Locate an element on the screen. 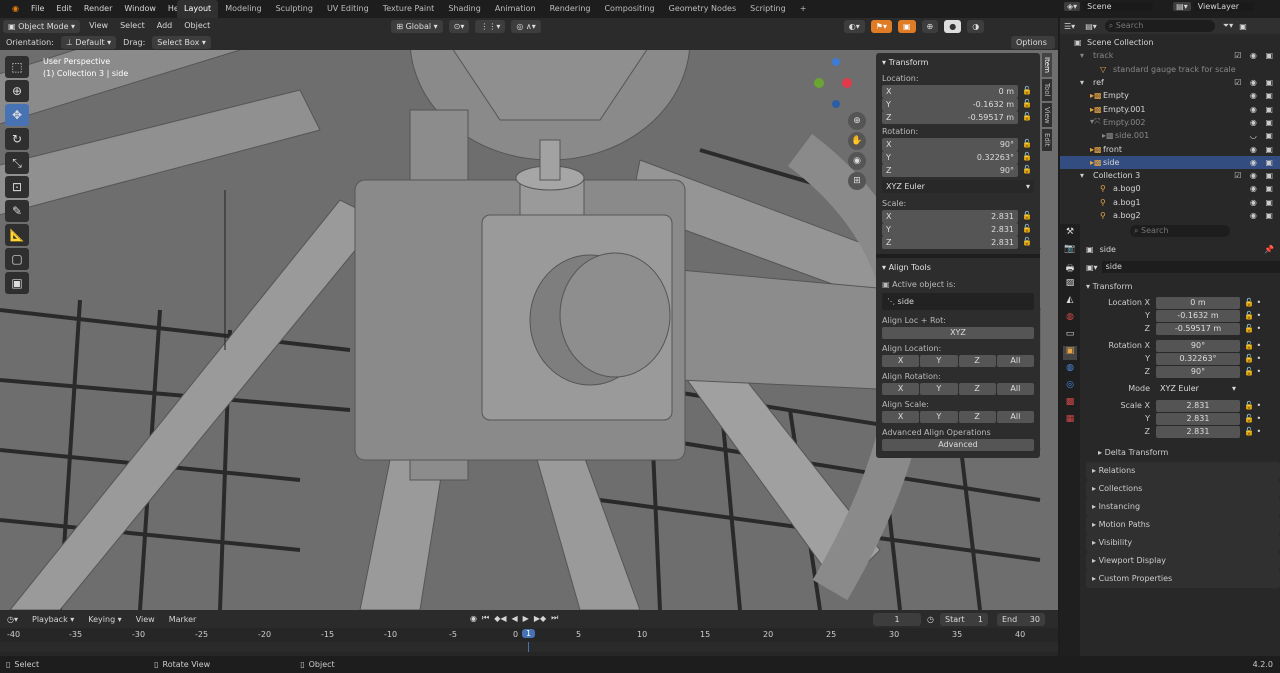 The height and width of the screenshot is (673, 1280). scene-icon: ◭ is located at coordinates (1070, 302).